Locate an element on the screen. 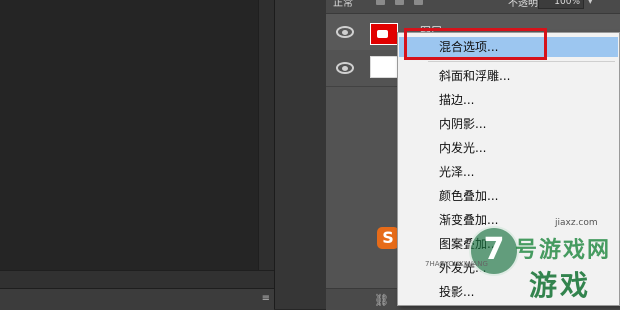 This screenshot has width=620, height=310. watermark-brand-line2: 游戏 is located at coordinates (560, 285).